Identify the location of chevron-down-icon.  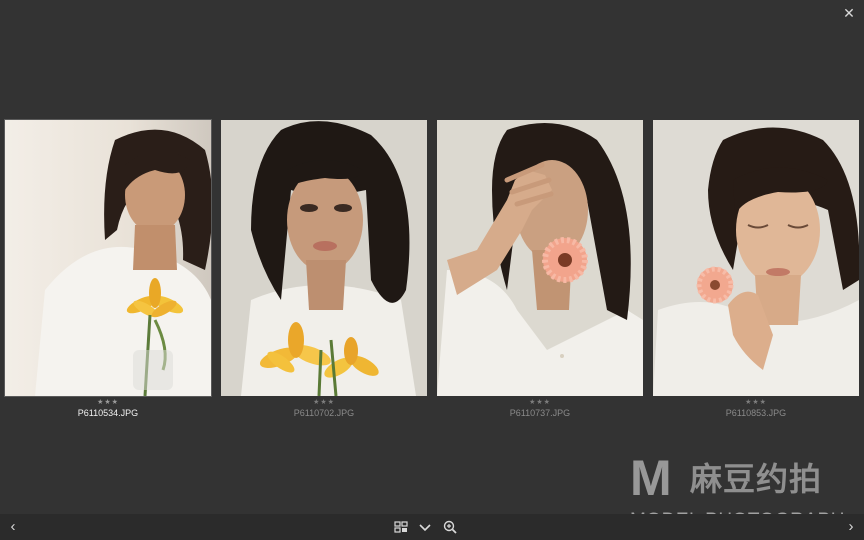
(425, 528).